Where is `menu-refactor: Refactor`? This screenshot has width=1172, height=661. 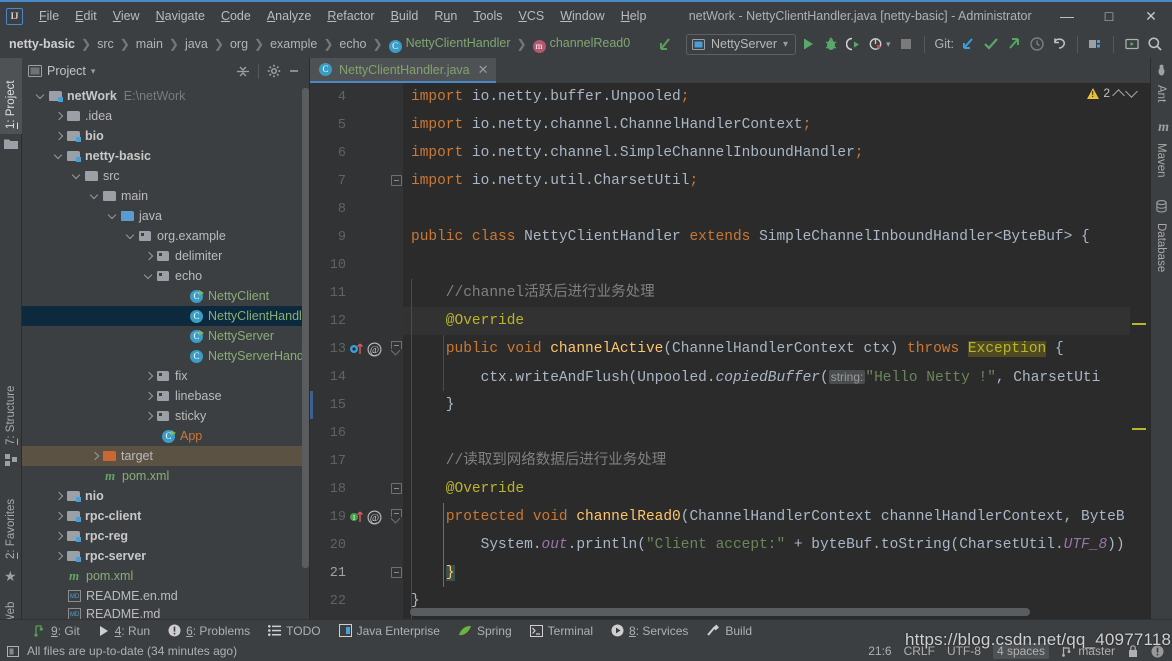
menu-refactor: Refactor is located at coordinates (350, 16).